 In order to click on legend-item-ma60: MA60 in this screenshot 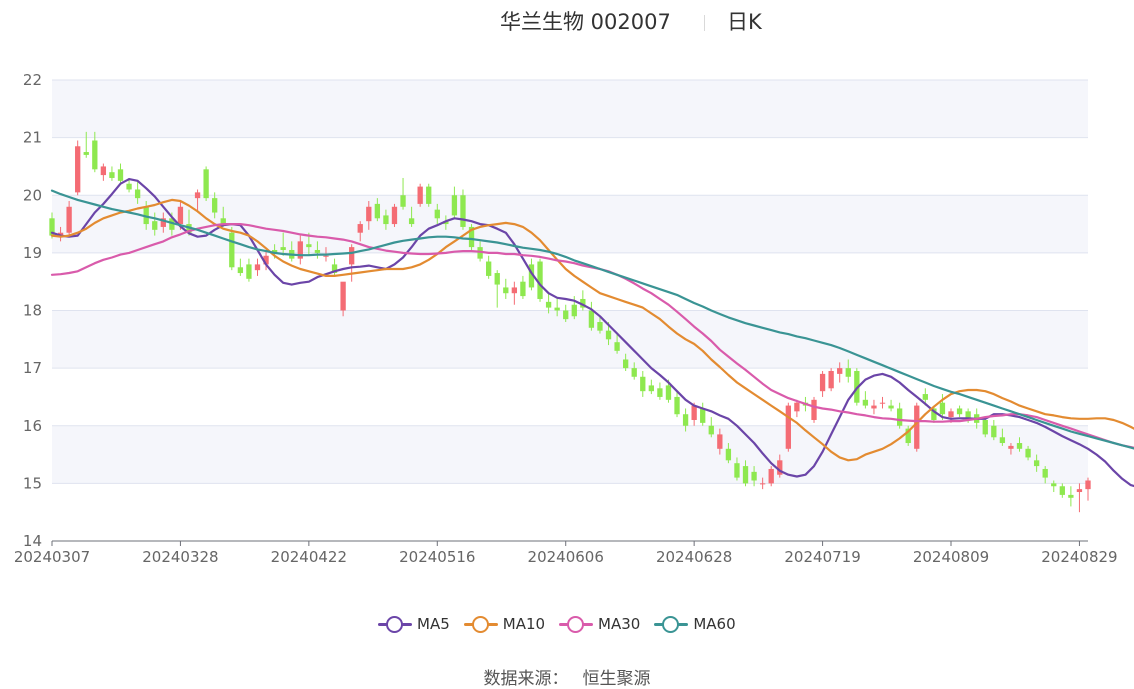, I will do `click(695, 624)`.